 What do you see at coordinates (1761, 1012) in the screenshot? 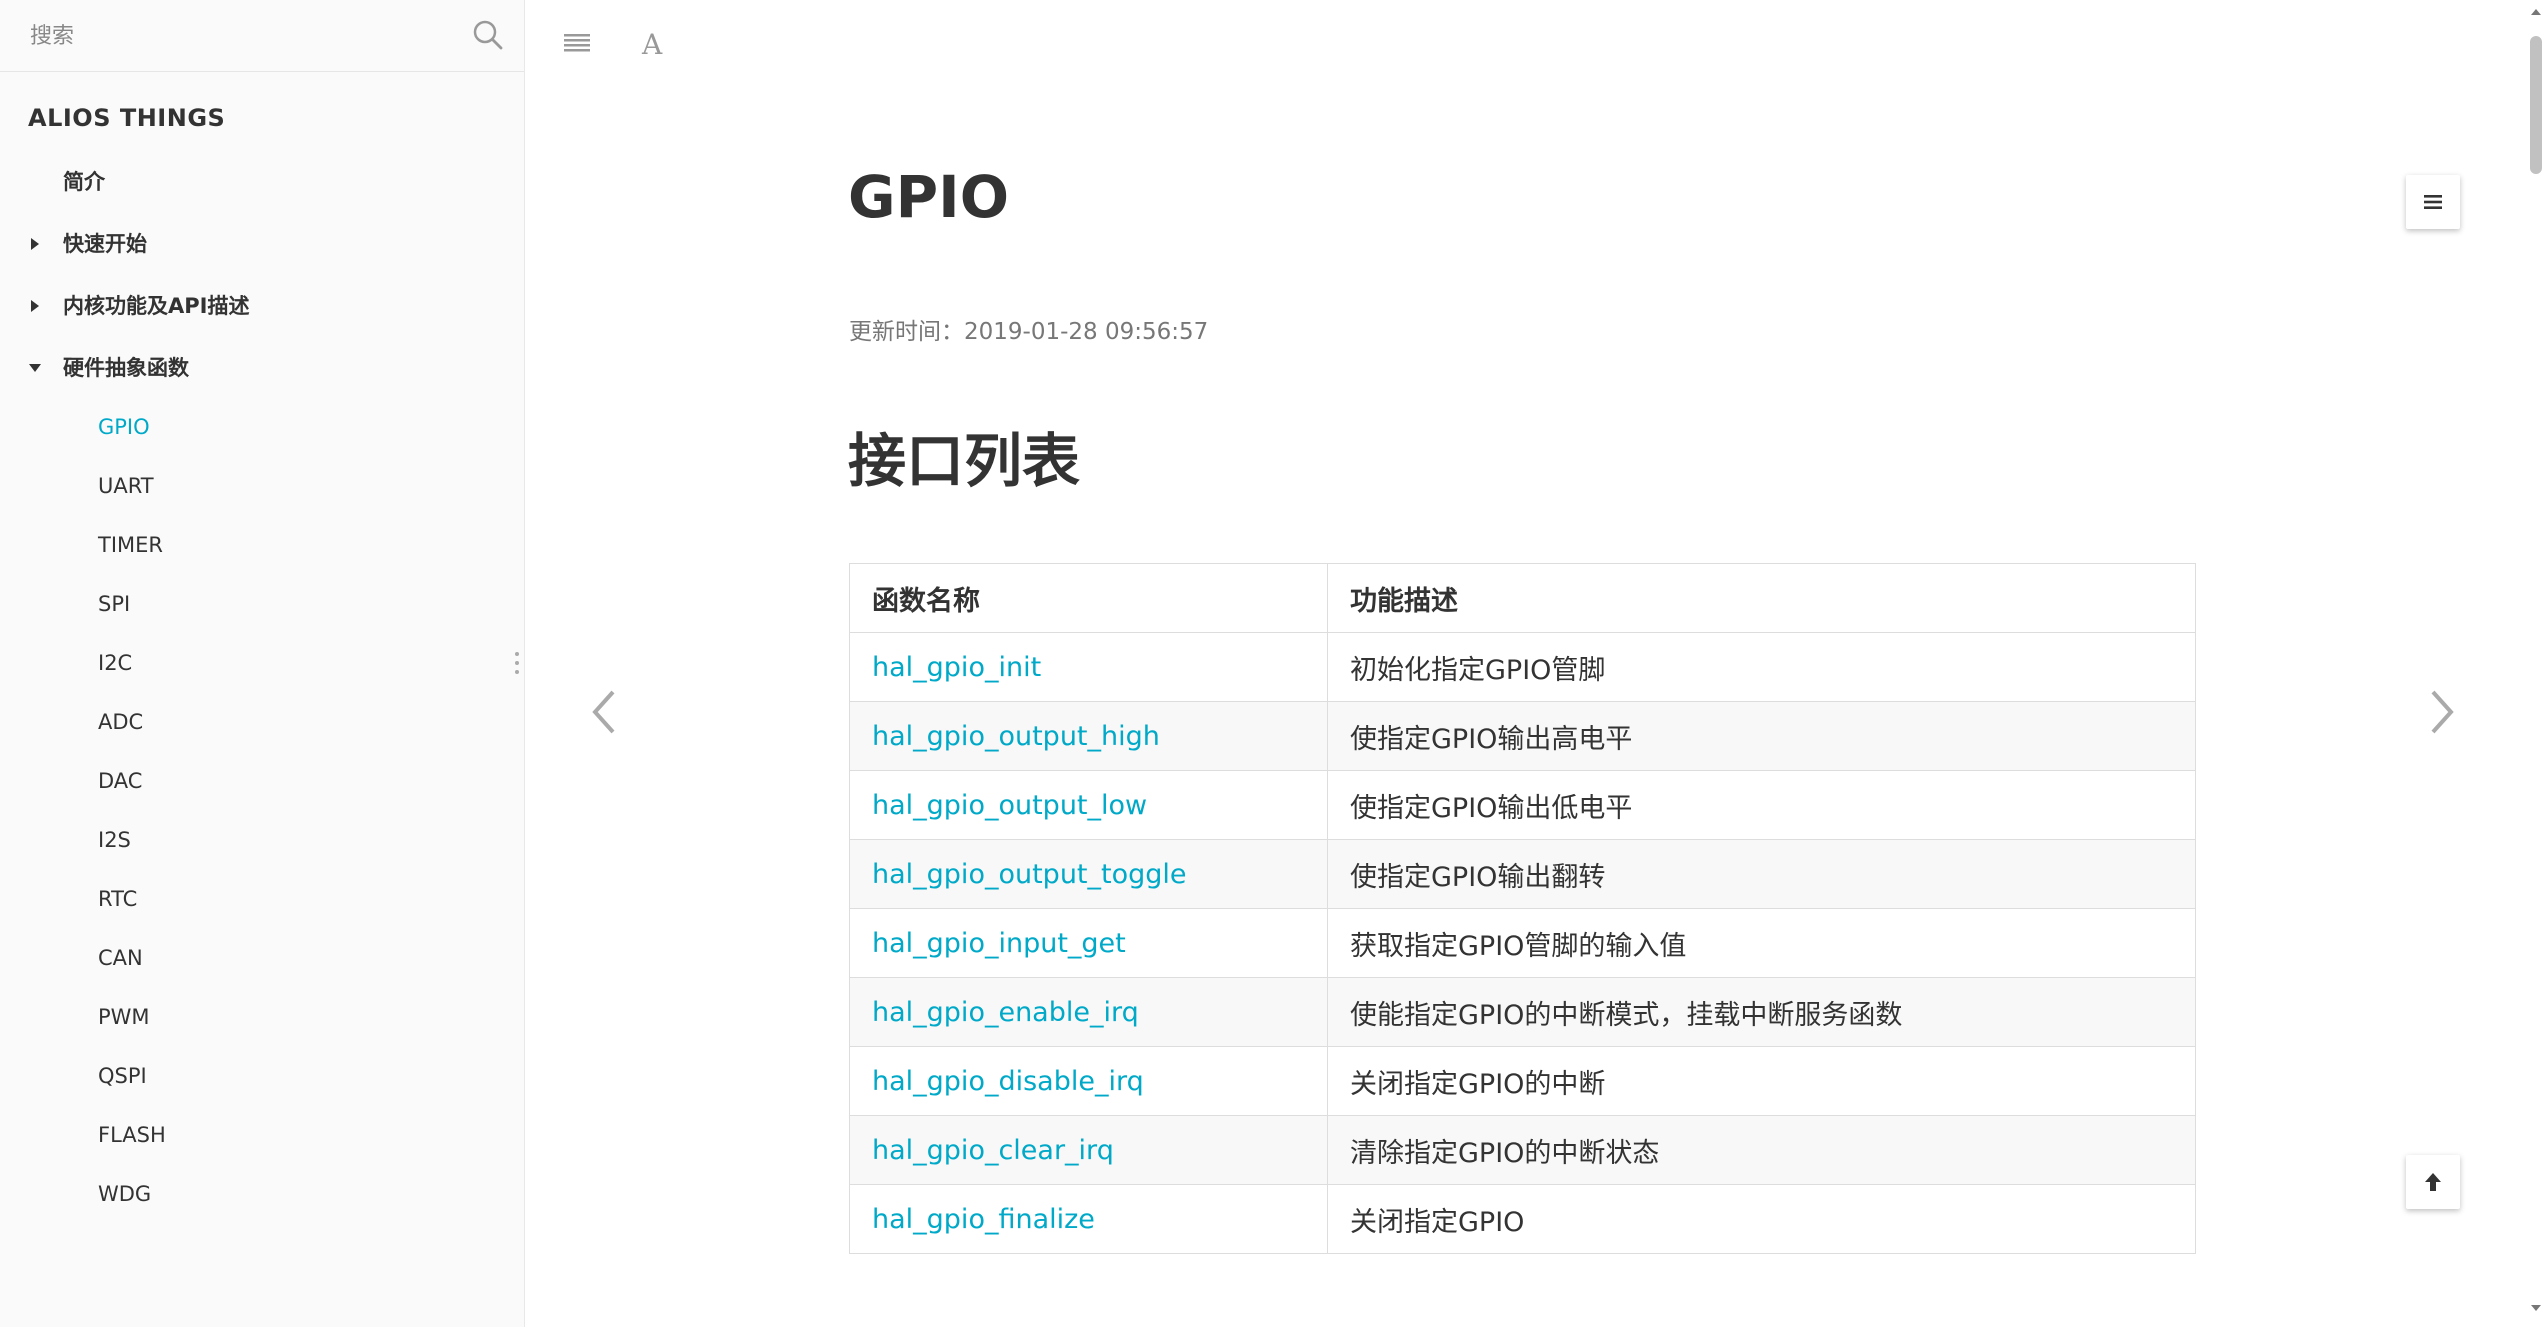
I see `api-desc: 使能指定GPIO的中断模式，挂载中断服务函数` at bounding box center [1761, 1012].